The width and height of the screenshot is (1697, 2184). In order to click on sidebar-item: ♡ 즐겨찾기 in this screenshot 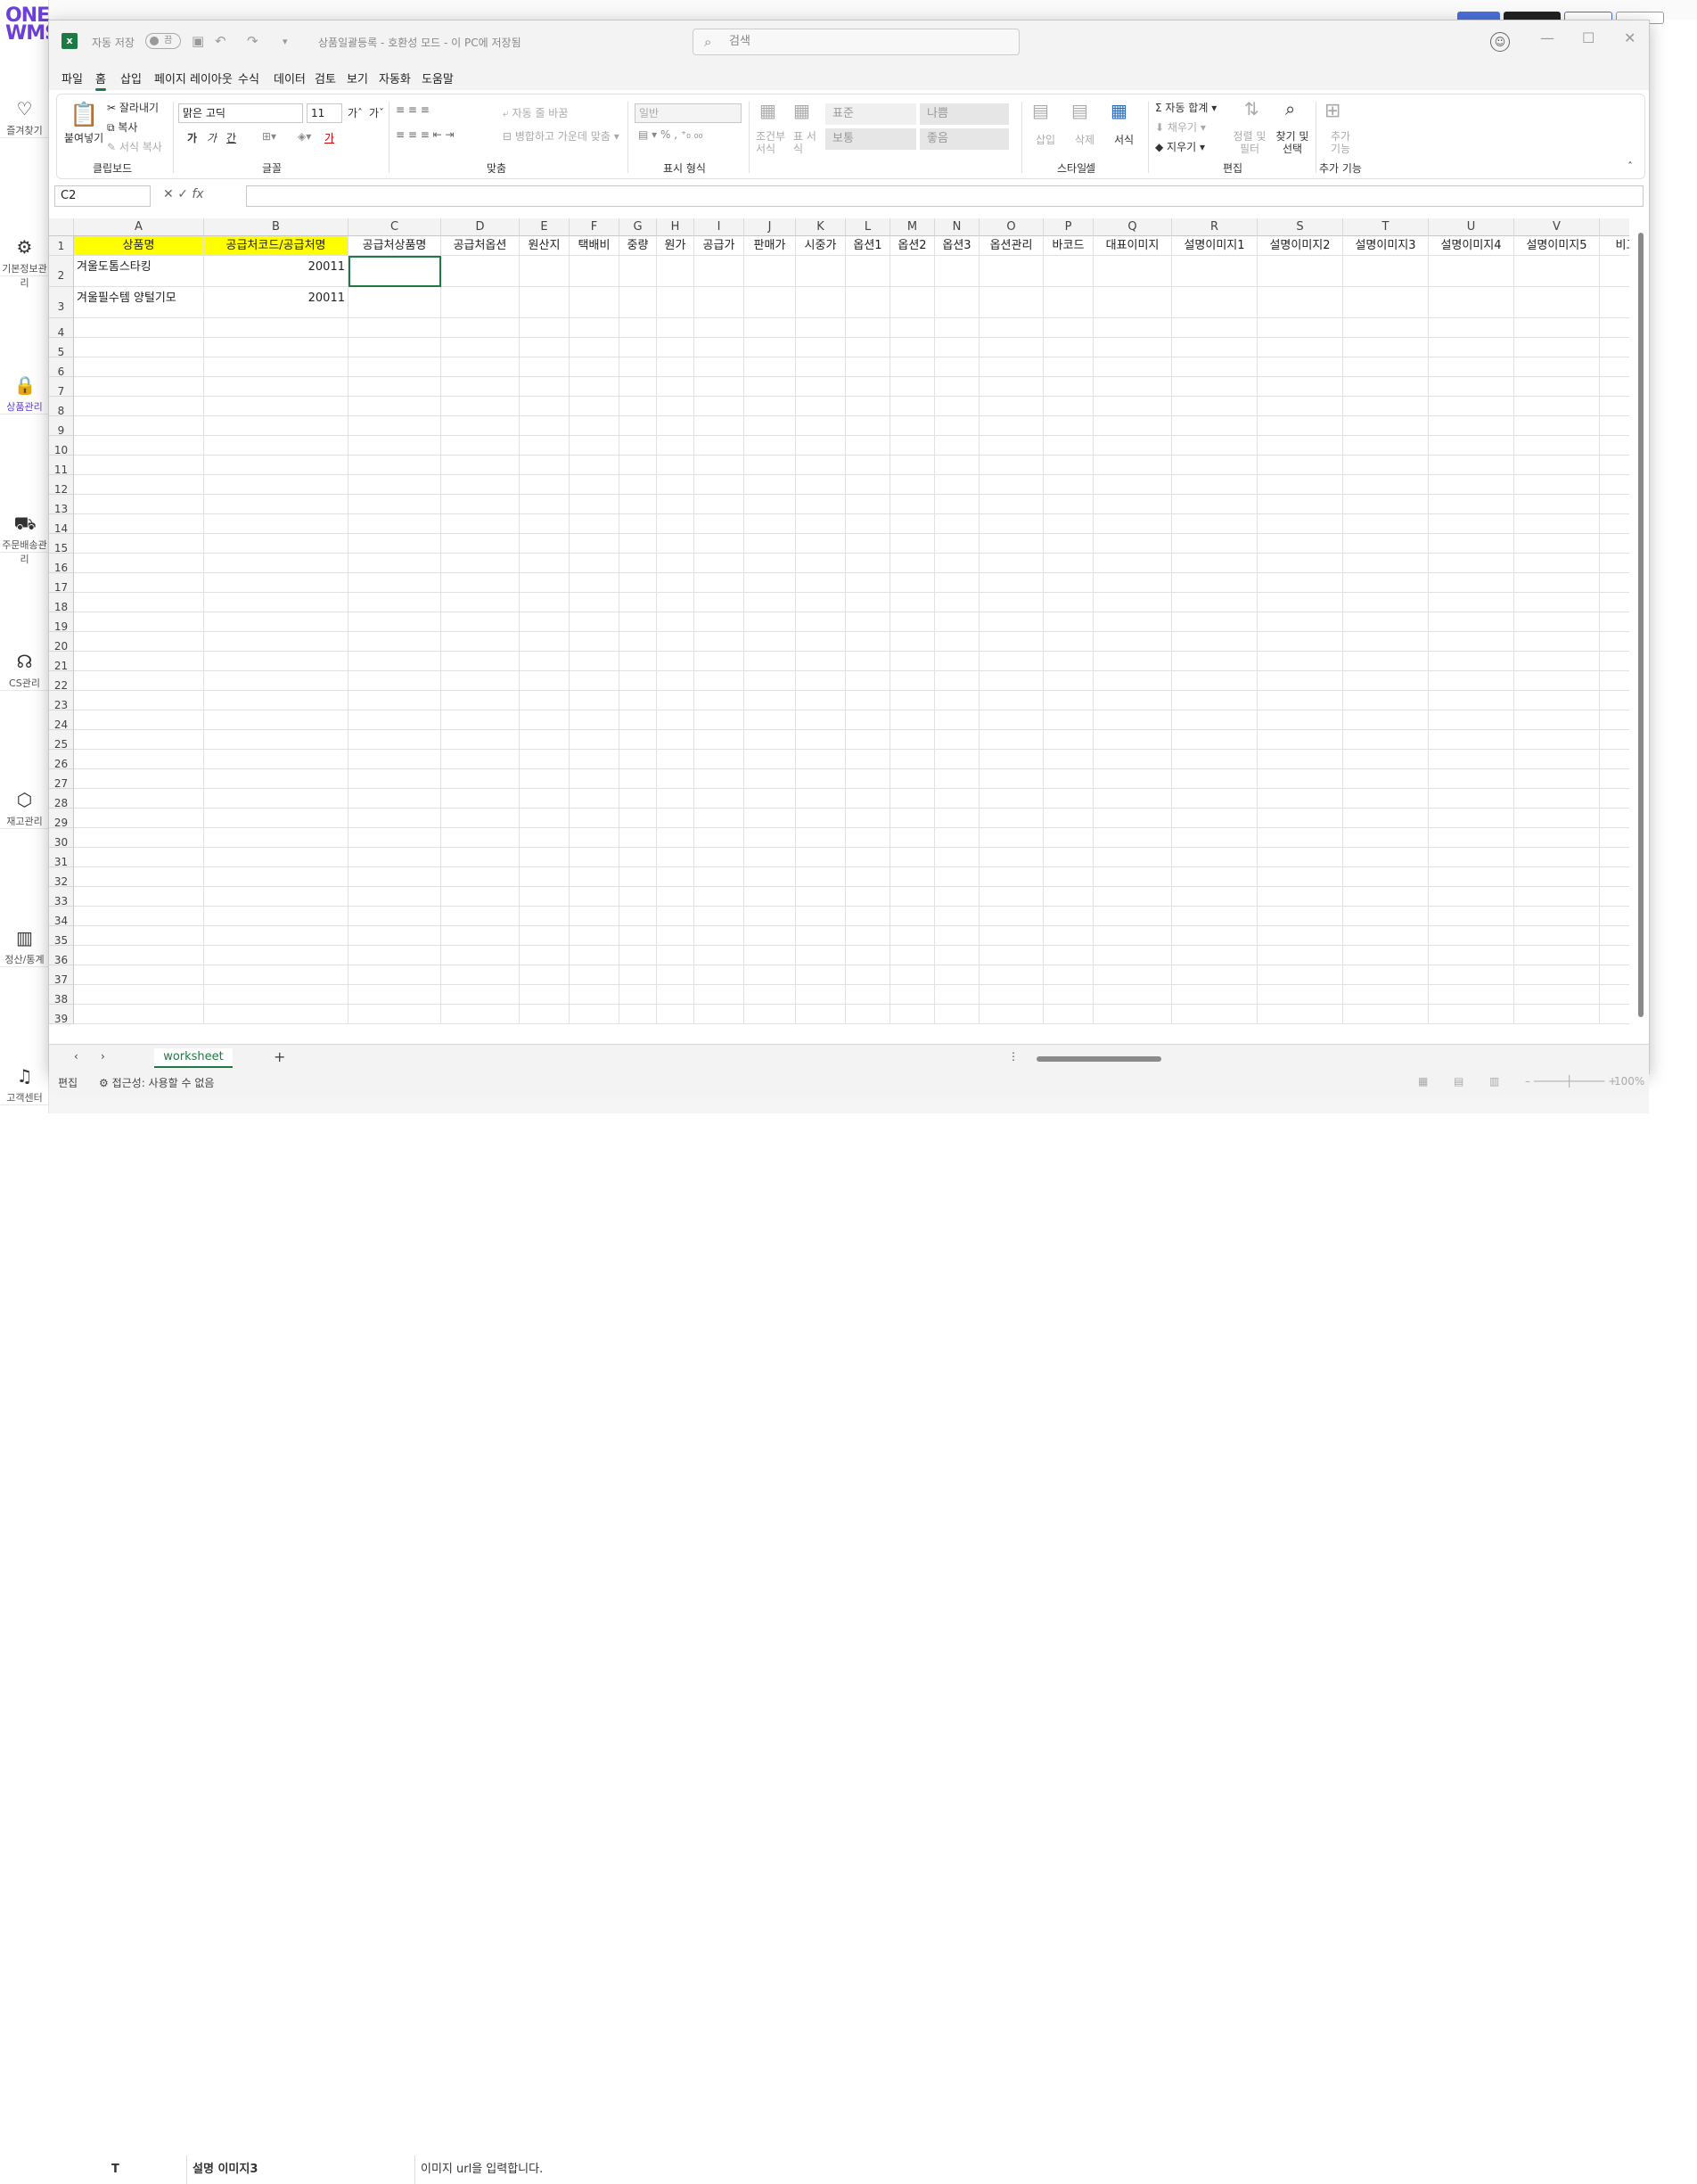, I will do `click(24, 69)`.